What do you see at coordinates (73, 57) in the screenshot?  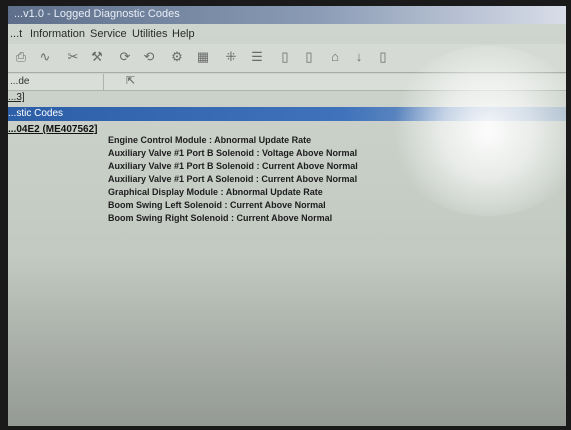 I see `tool-icon: ✂` at bounding box center [73, 57].